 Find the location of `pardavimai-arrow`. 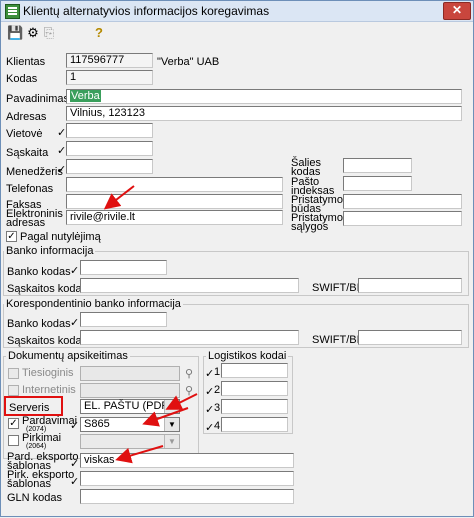

pardavimai-arrow is located at coordinates (165, 417).